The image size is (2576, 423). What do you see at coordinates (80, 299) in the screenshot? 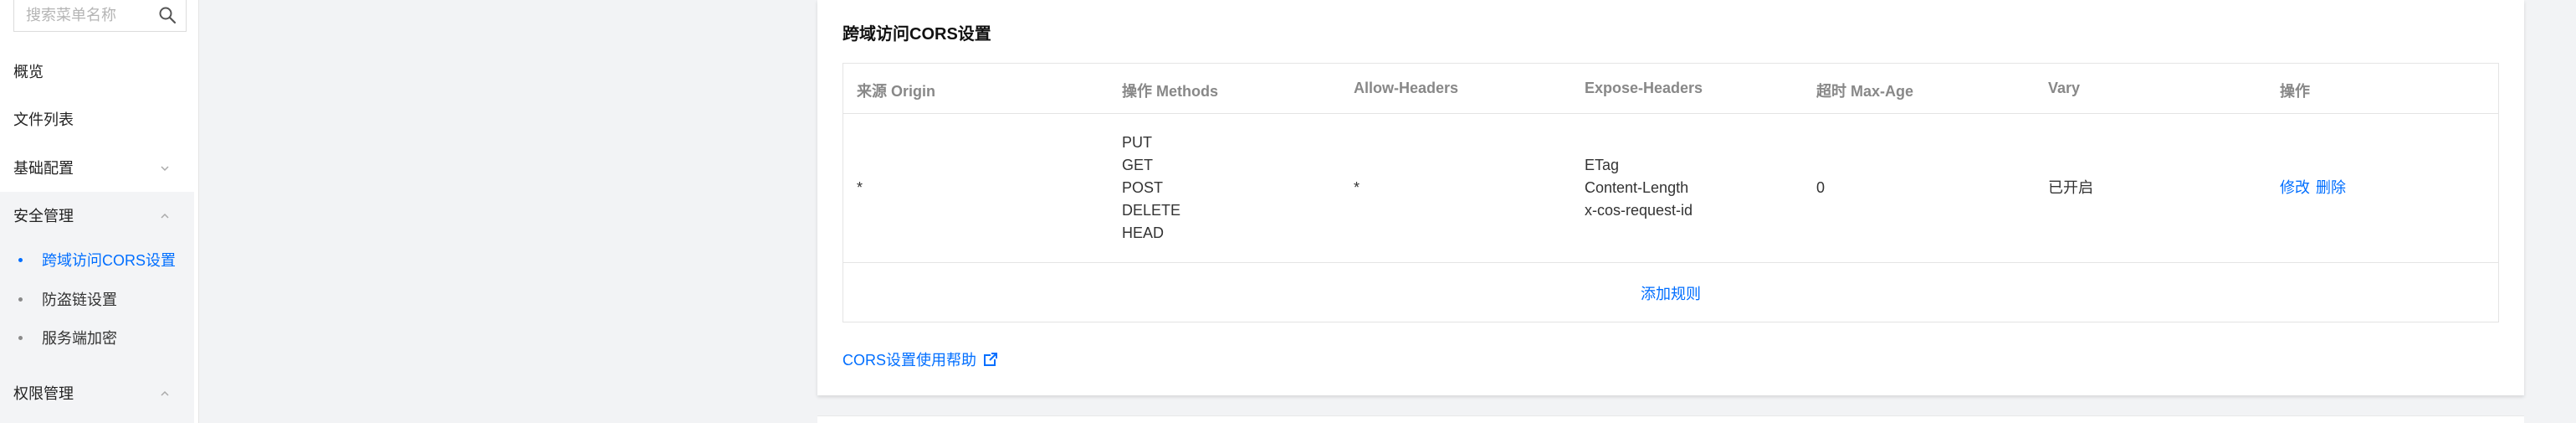
I see `sidebar-subitem-label: 防盗链设置` at bounding box center [80, 299].